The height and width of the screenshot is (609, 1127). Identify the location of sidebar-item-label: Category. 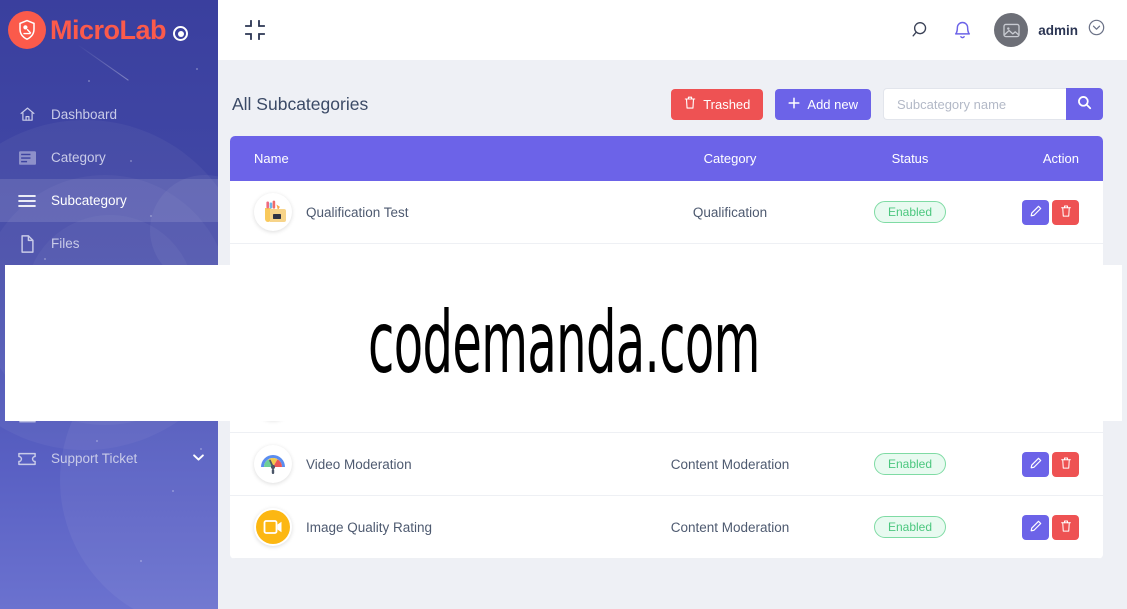
(78, 157).